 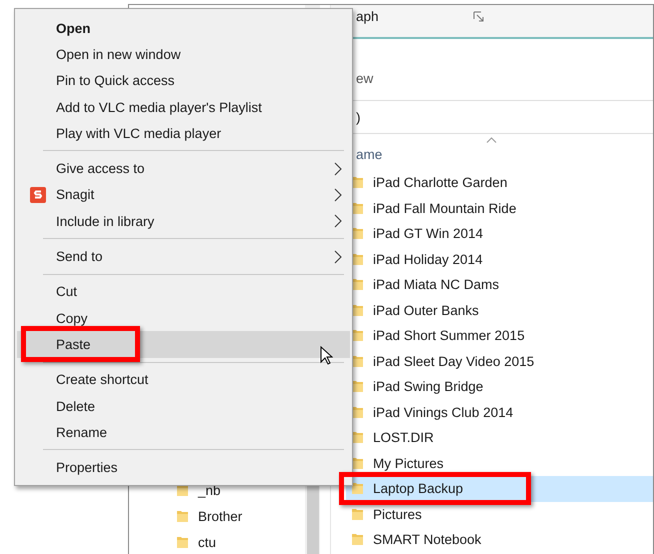 What do you see at coordinates (217, 516) in the screenshot?
I see `nav-item: Brother` at bounding box center [217, 516].